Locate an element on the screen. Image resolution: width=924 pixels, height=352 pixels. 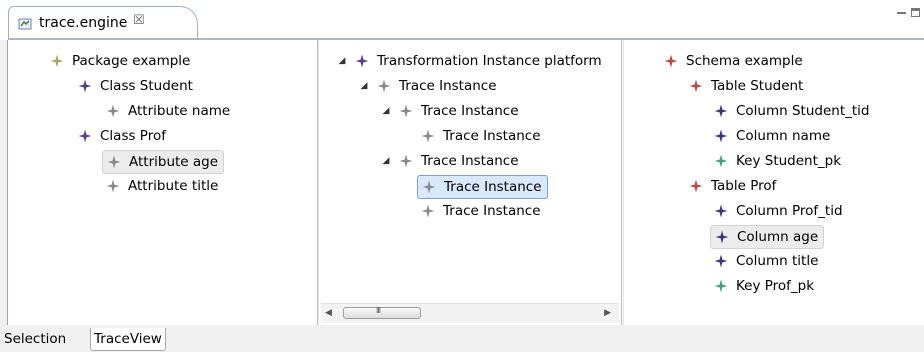
left-tree-node: Attribute age is located at coordinates (163, 162).